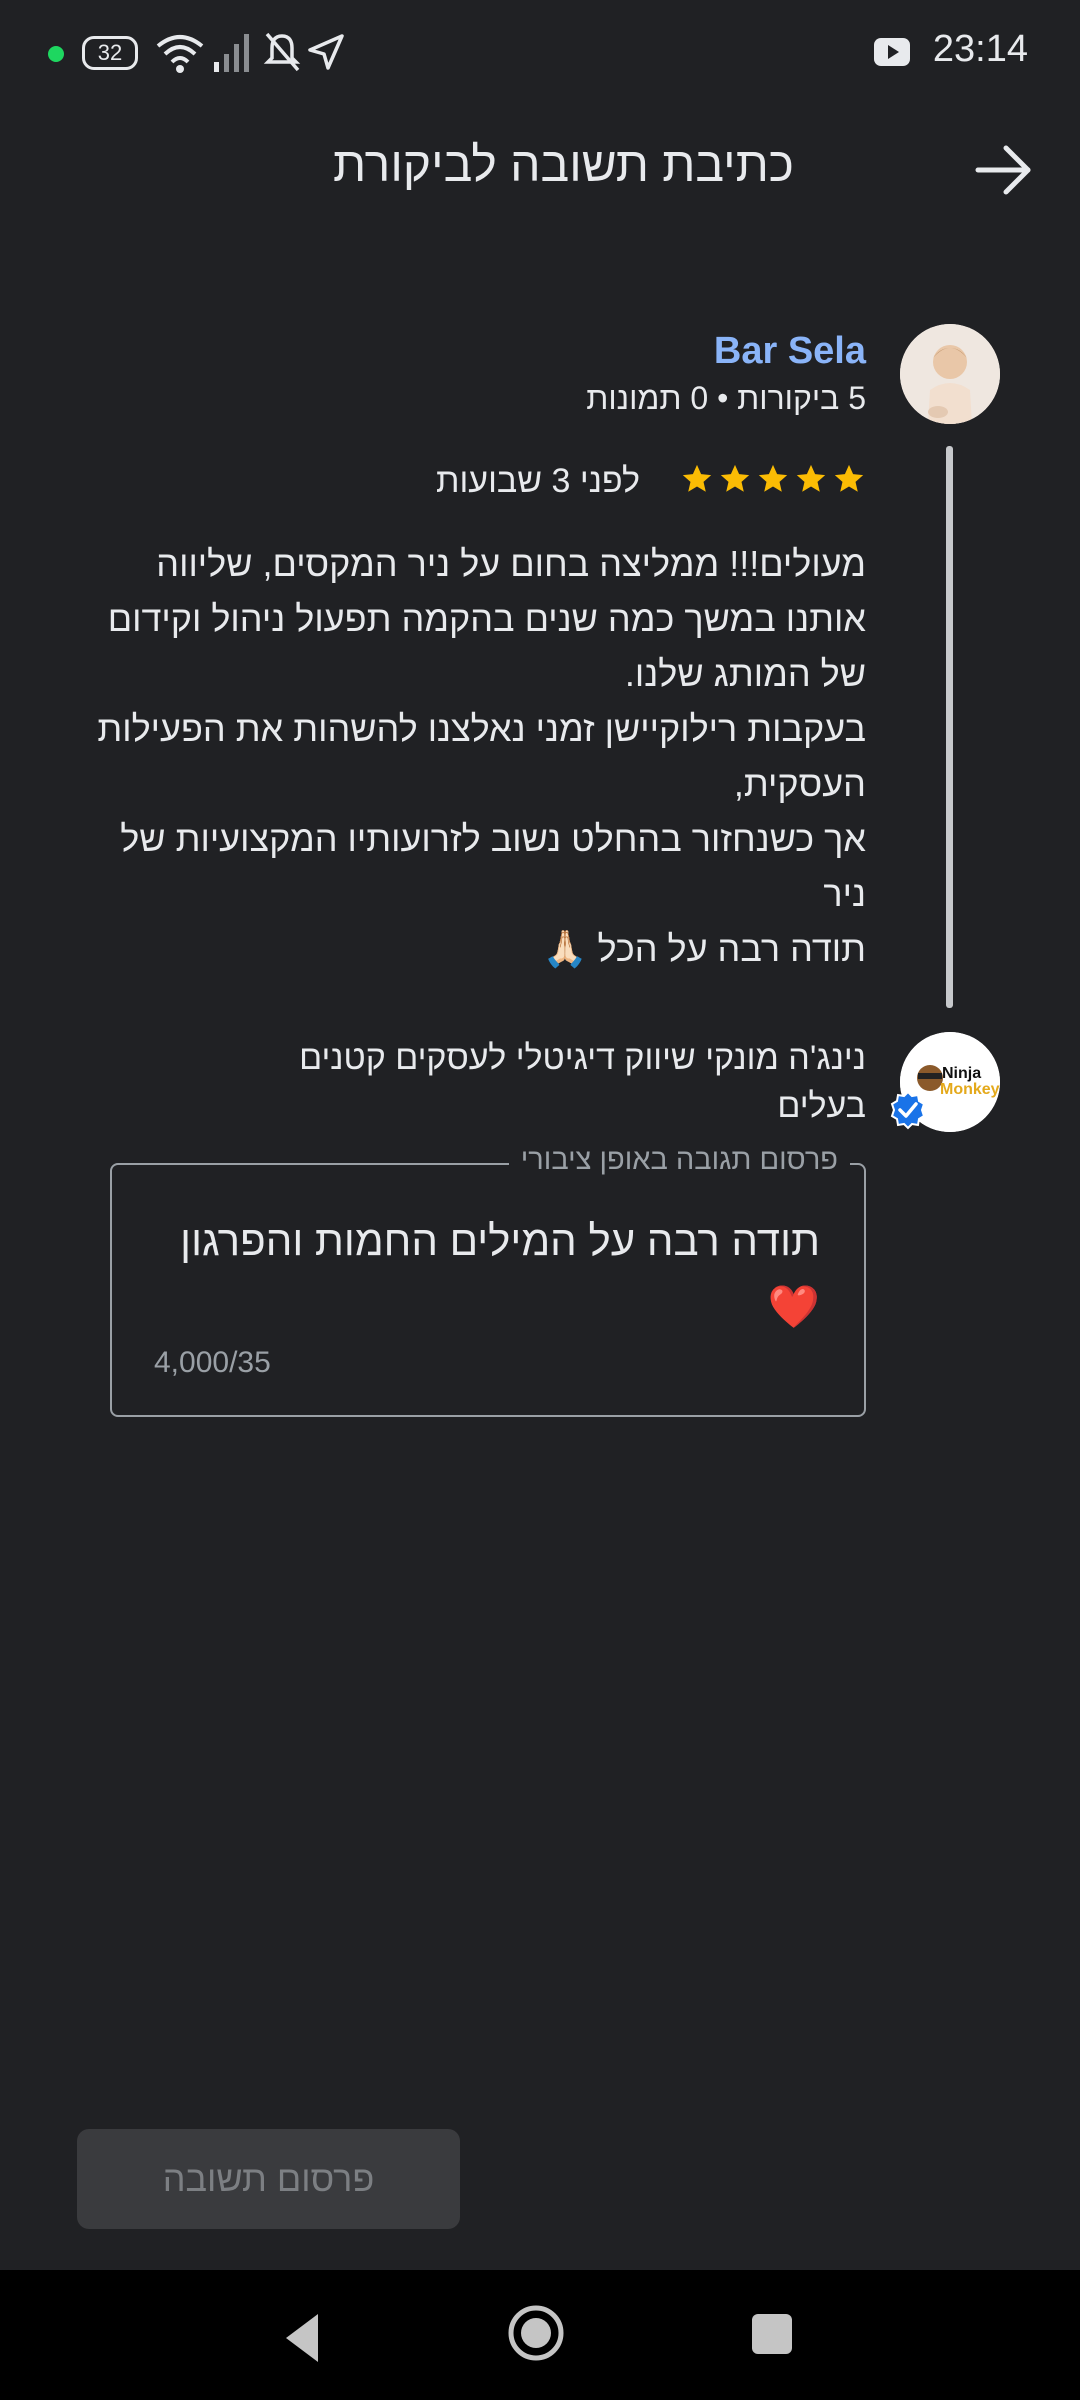 This screenshot has width=1080, height=2400. I want to click on nav-home-icon, so click(536, 2333).